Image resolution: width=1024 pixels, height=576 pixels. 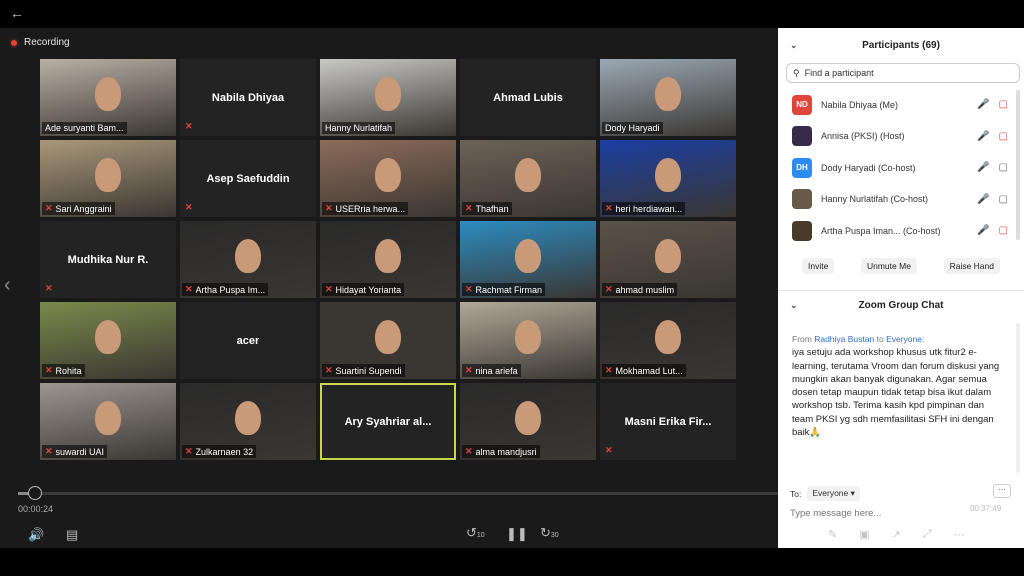 I want to click on unmute-me-button: Unmute Me, so click(x=888, y=266).